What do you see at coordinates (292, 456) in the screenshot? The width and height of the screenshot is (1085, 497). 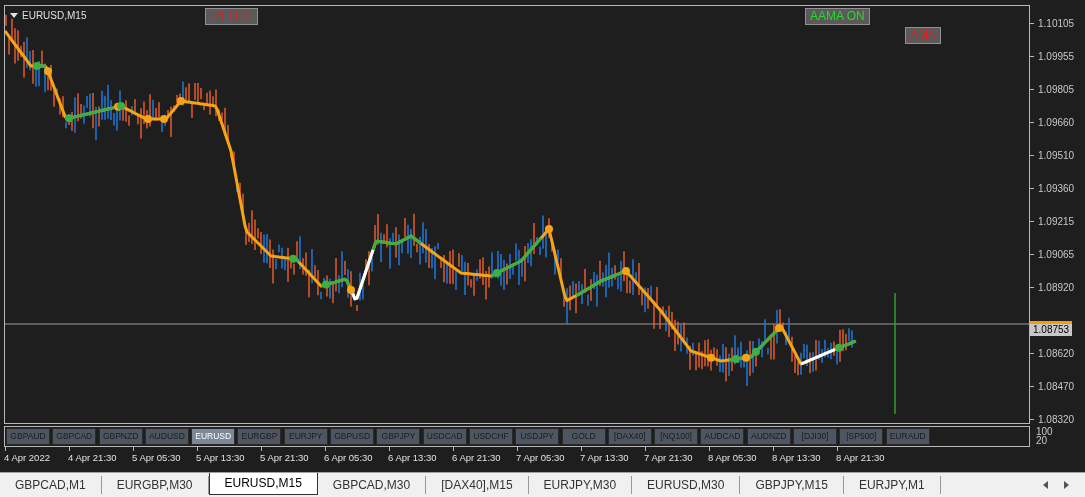 I see `time-label: 5 Apr 21:30` at bounding box center [292, 456].